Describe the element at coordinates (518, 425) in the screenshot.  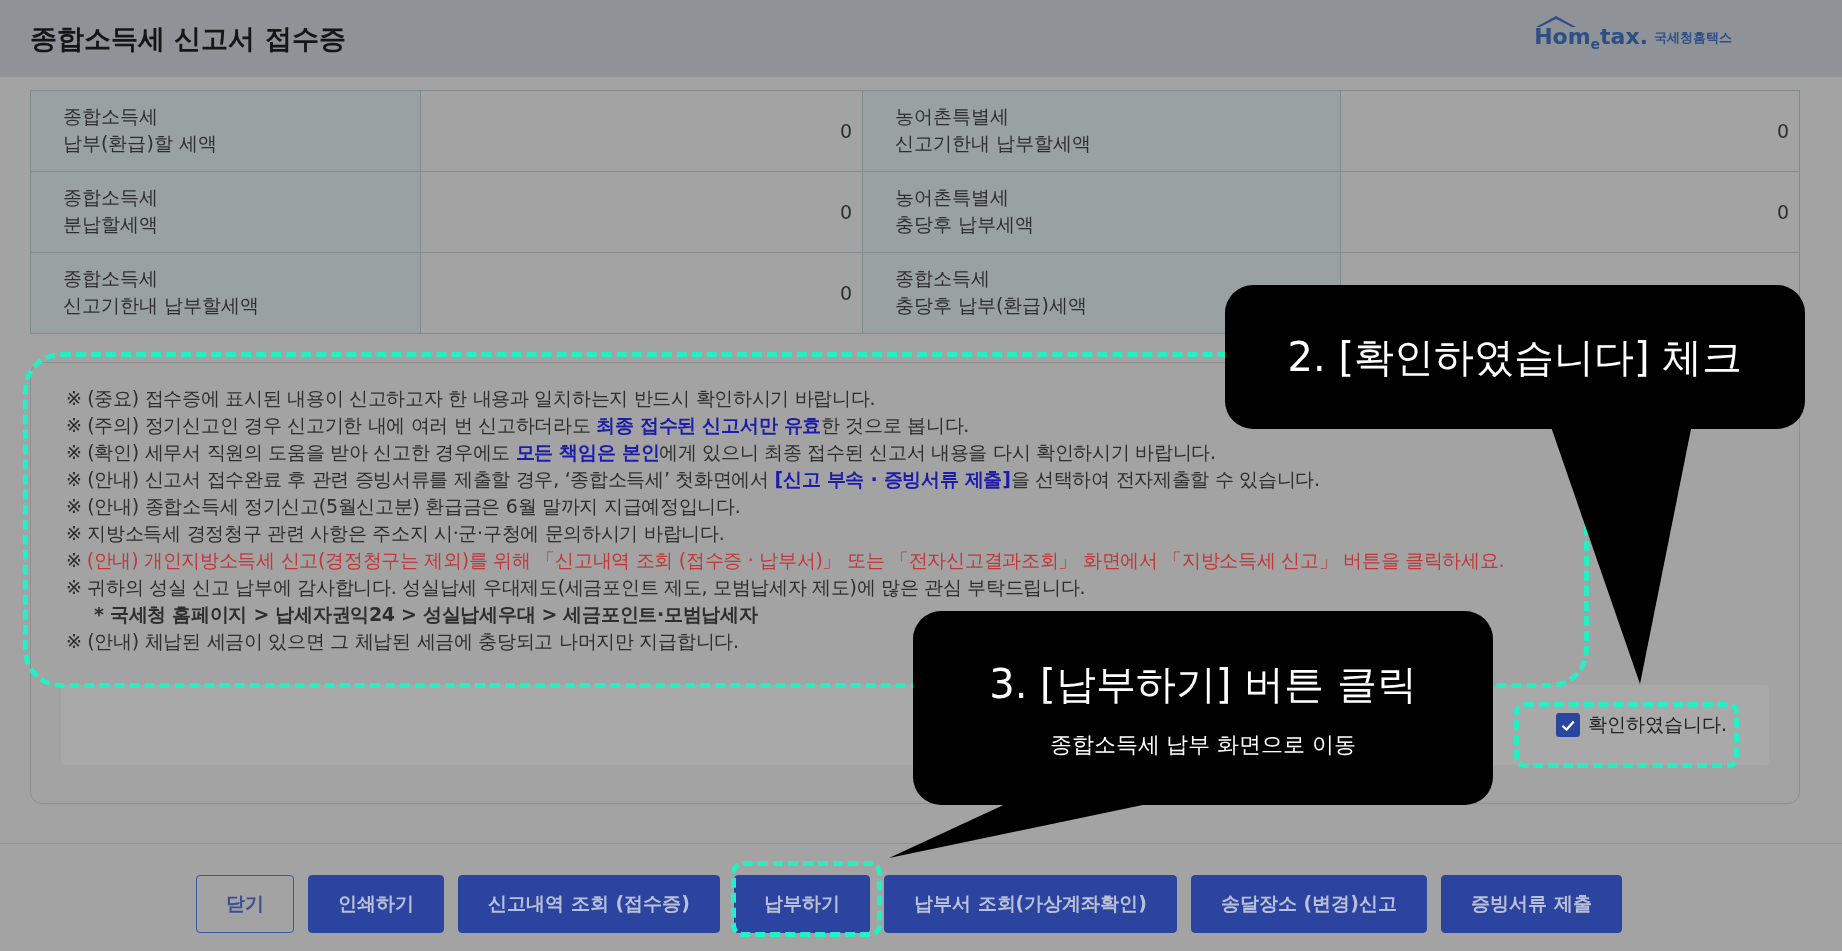
I see `notice-line: ※ (주의) 정기신고인 경우 신고기한 내에 여러 번 신고하더라도 최종 접수된 신고서만 유효한 것으로 봅니다.` at that location.